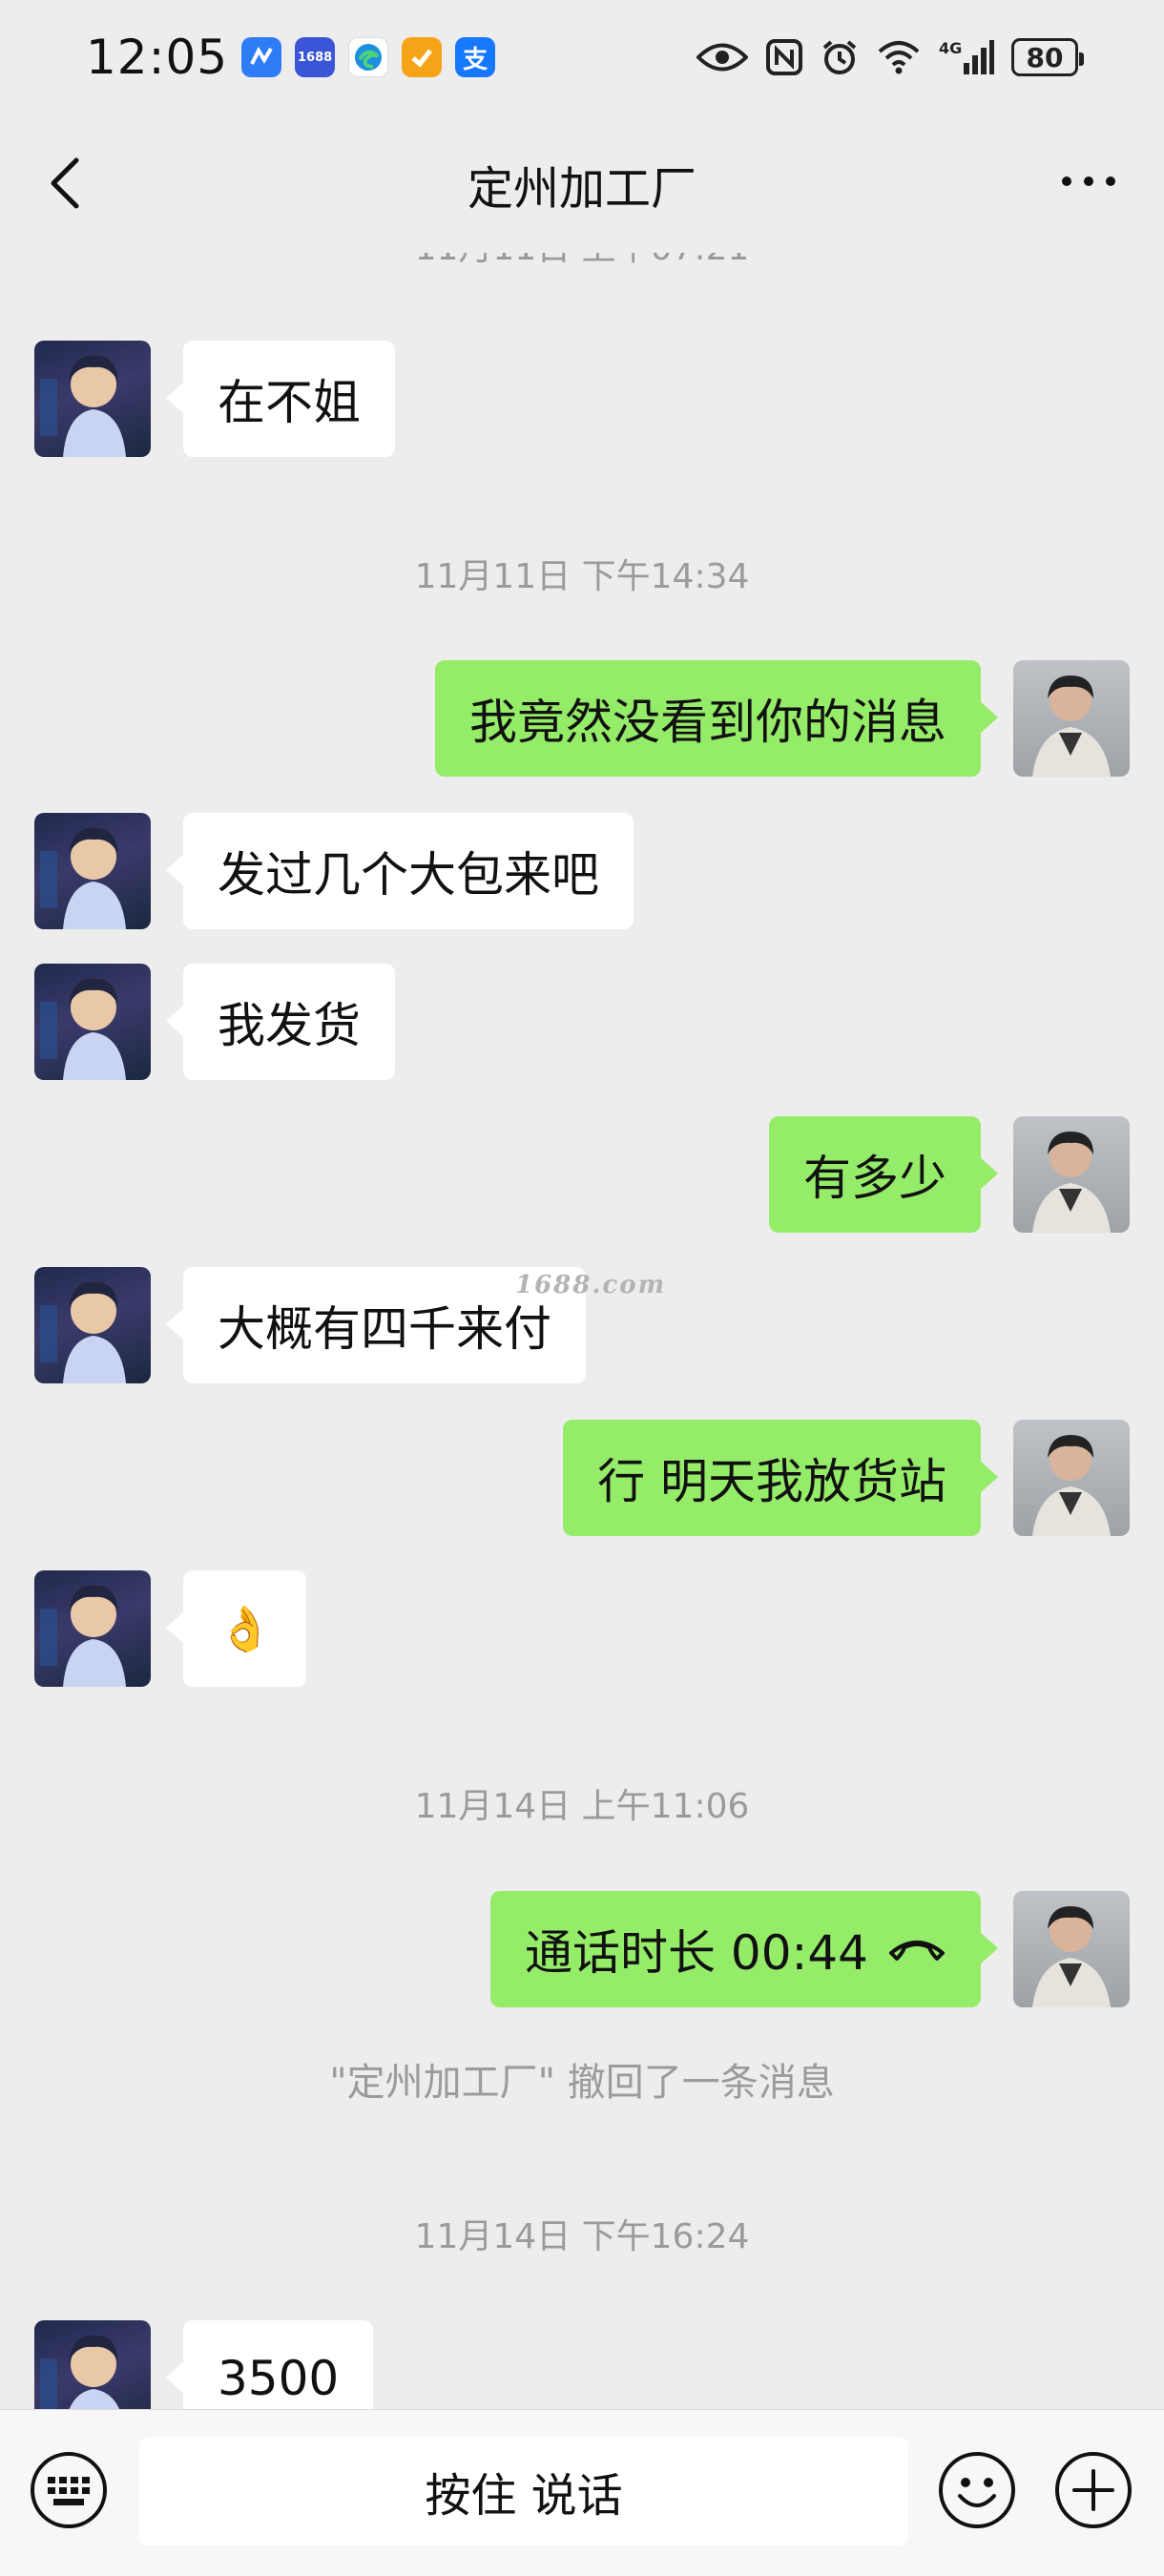  What do you see at coordinates (69, 2490) in the screenshot?
I see `keyboard-toggle-icon` at bounding box center [69, 2490].